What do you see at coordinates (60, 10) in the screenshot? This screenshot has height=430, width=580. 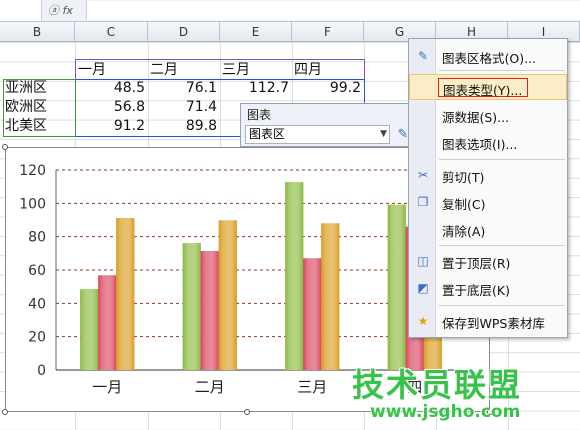 I see `formula-icons: ⓐ fx` at bounding box center [60, 10].